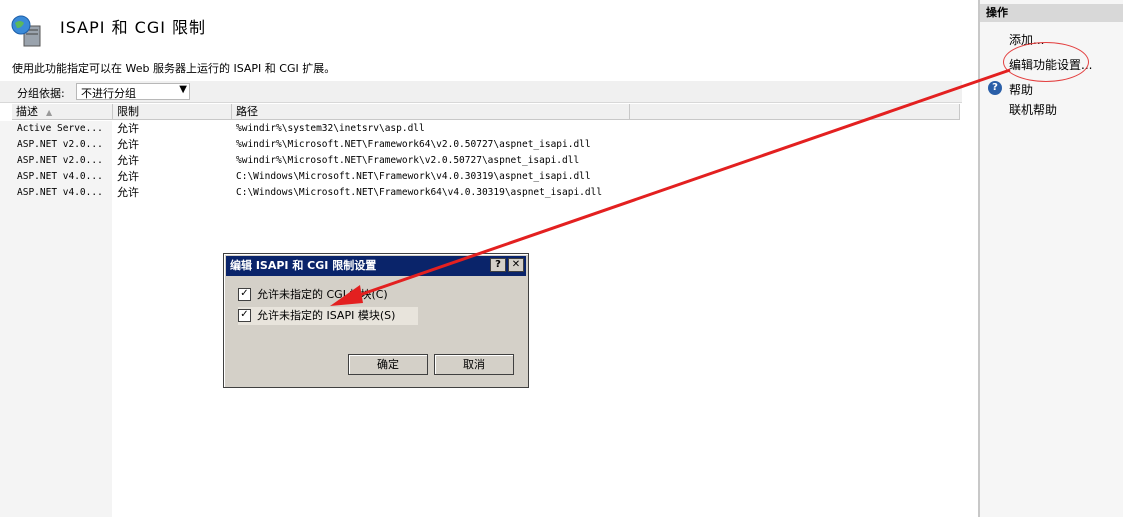 Image resolution: width=1123 pixels, height=517 pixels. I want to click on dialog-help-button: ?, so click(498, 265).